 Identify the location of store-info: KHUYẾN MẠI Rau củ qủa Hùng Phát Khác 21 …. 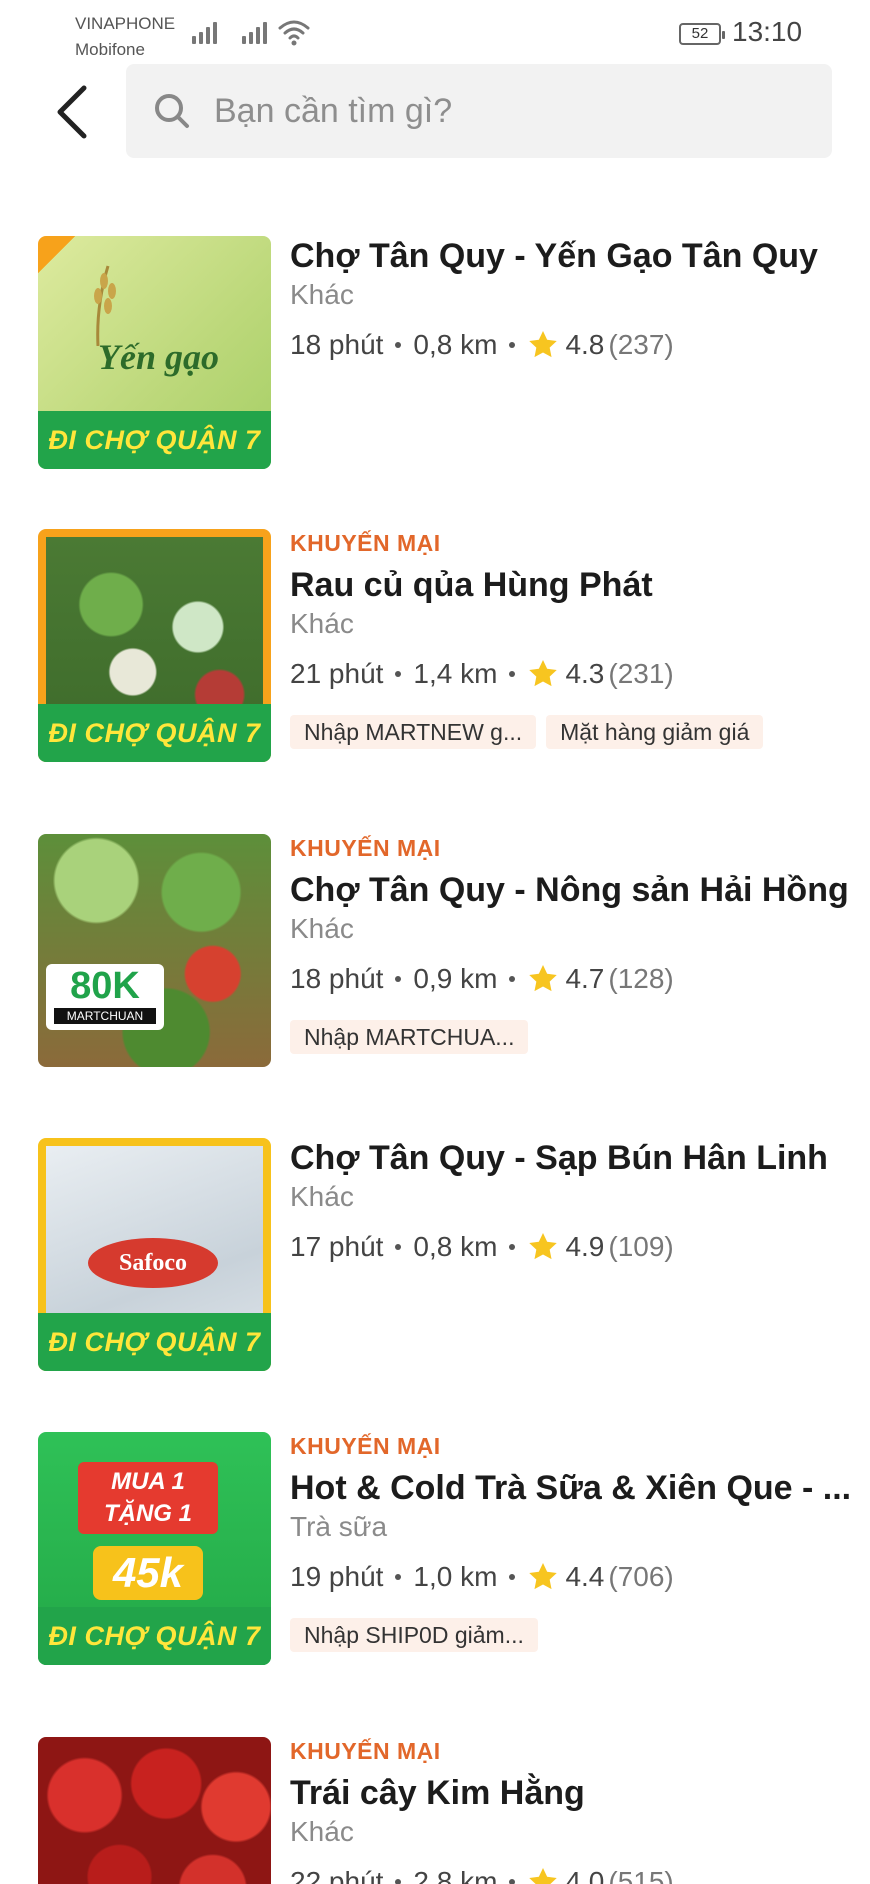
(580, 639).